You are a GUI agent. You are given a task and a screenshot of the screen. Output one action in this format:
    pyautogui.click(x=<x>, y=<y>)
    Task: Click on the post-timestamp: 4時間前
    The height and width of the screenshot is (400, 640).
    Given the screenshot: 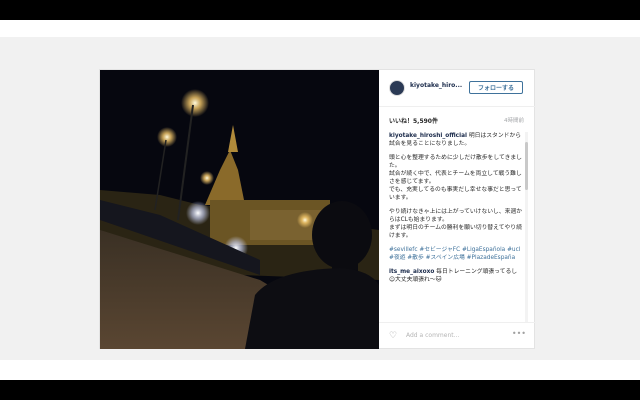 What is the action you would take?
    pyautogui.click(x=514, y=120)
    